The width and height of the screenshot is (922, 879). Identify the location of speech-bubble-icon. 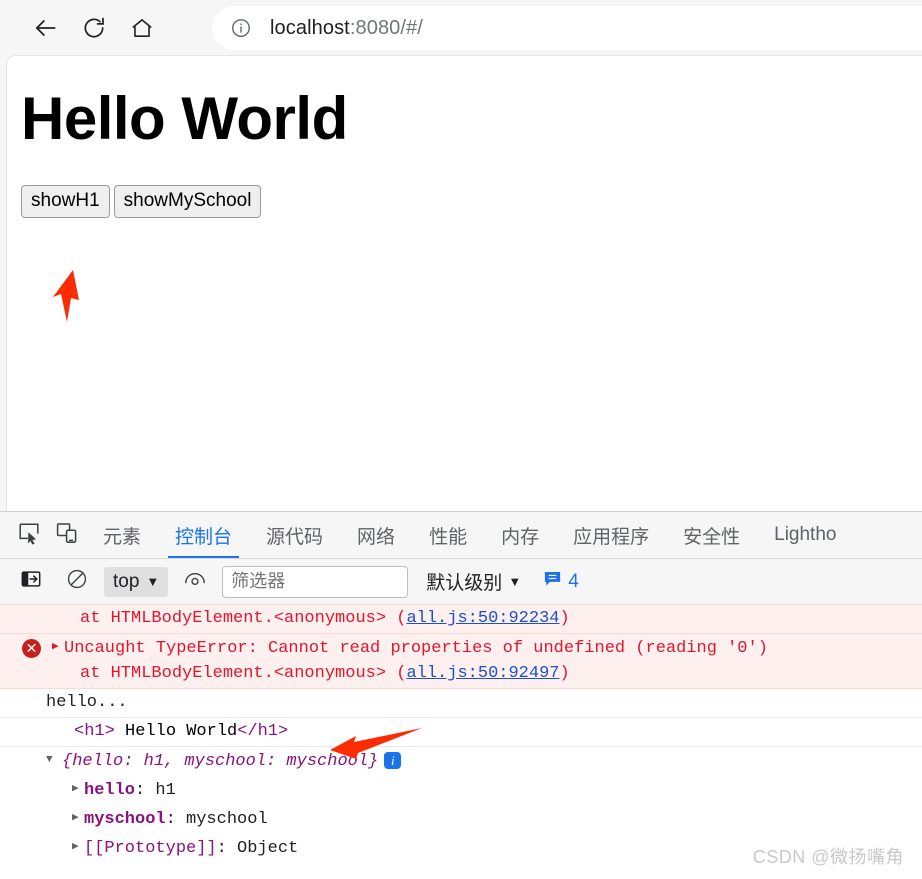
(552, 581).